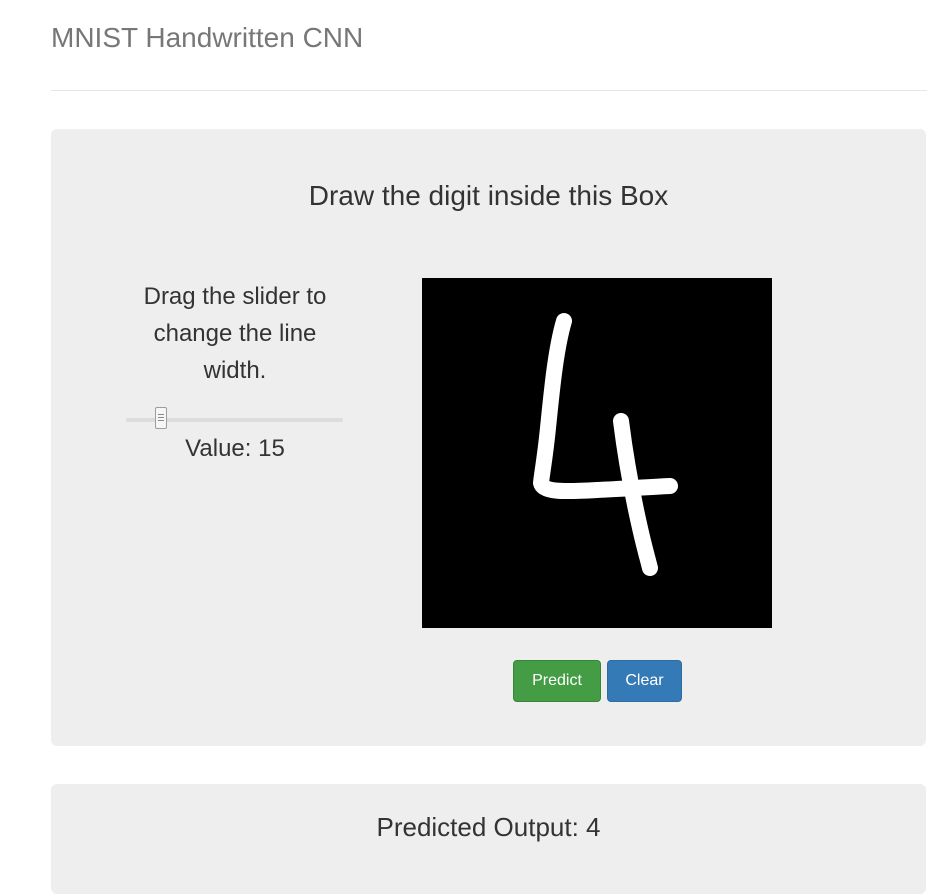  Describe the element at coordinates (644, 681) in the screenshot. I see `clear-button: Clear` at that location.